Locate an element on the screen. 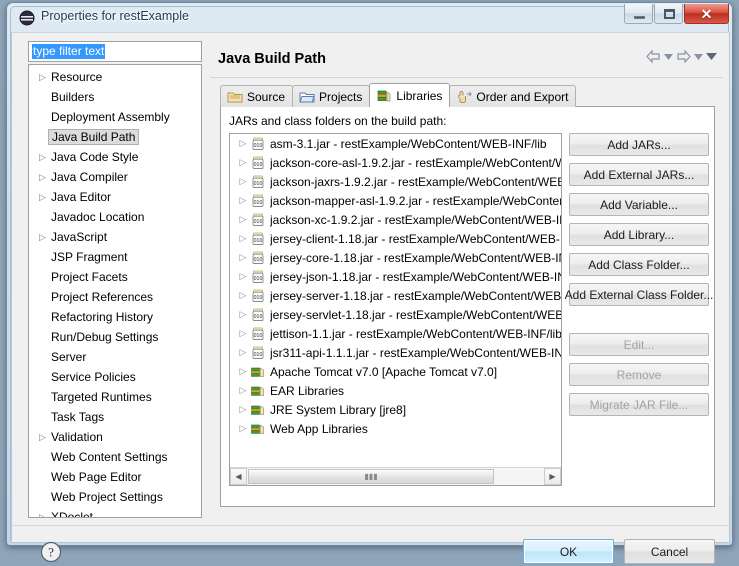  sidebar-item-web-content-settings: Web Content Settings is located at coordinates (115, 457).